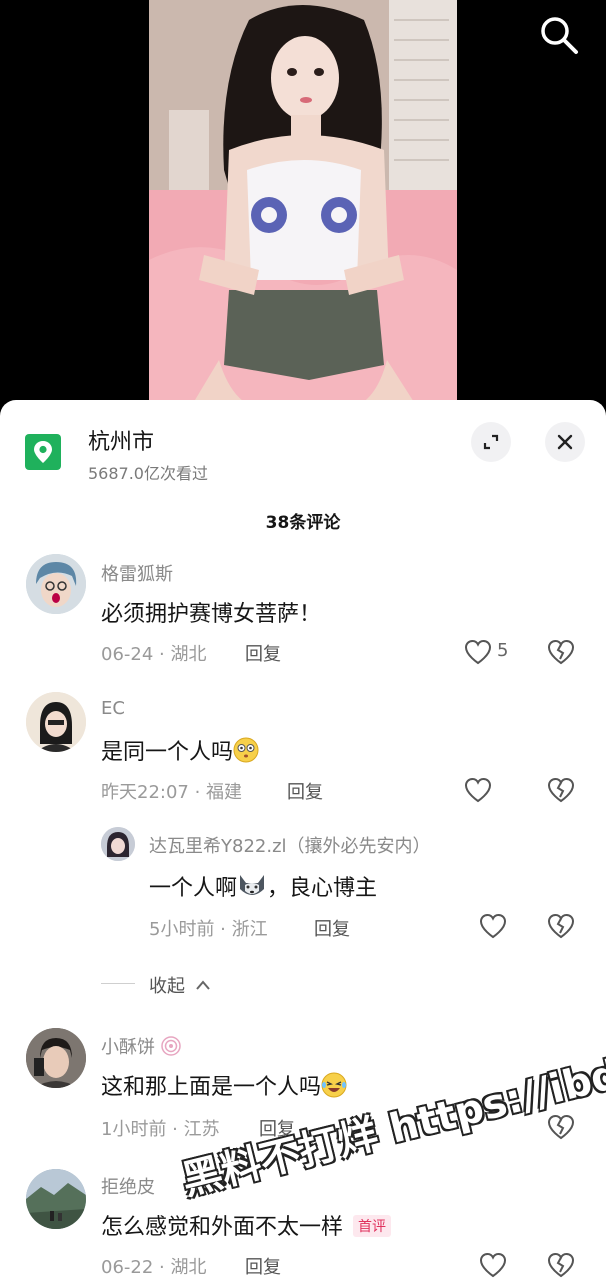 This screenshot has height=1280, width=606. I want to click on close-button, so click(565, 442).